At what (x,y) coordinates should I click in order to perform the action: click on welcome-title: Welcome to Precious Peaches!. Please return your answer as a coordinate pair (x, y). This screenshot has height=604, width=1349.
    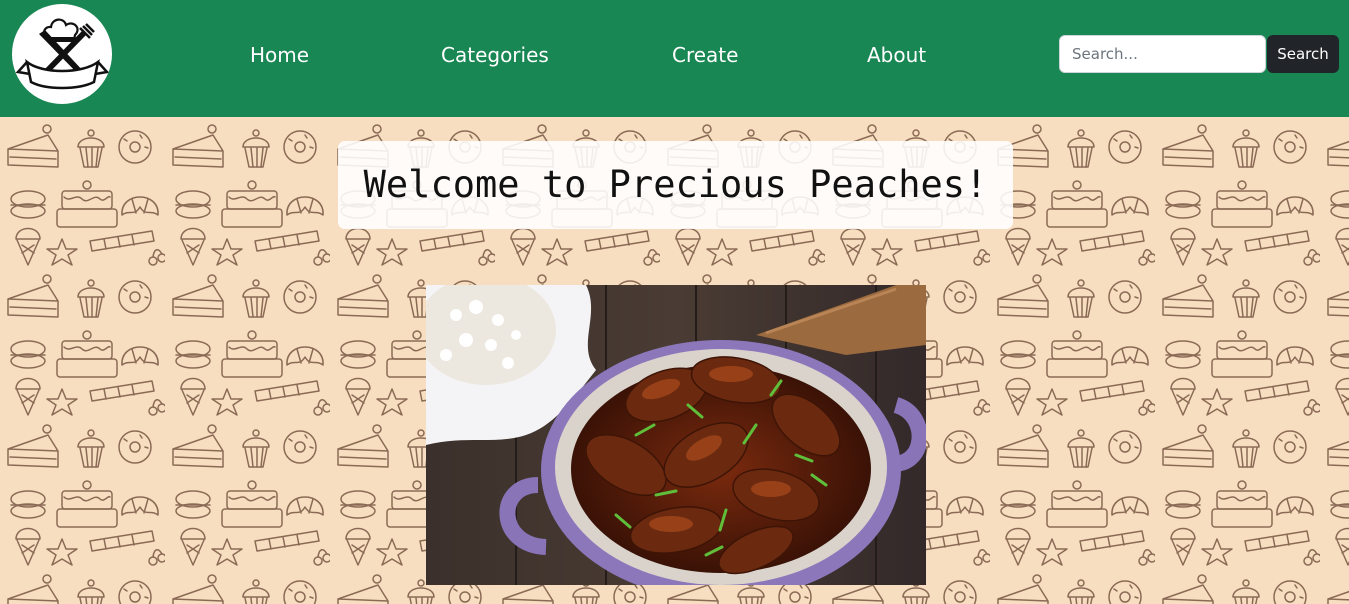
    Looking at the image, I should click on (675, 184).